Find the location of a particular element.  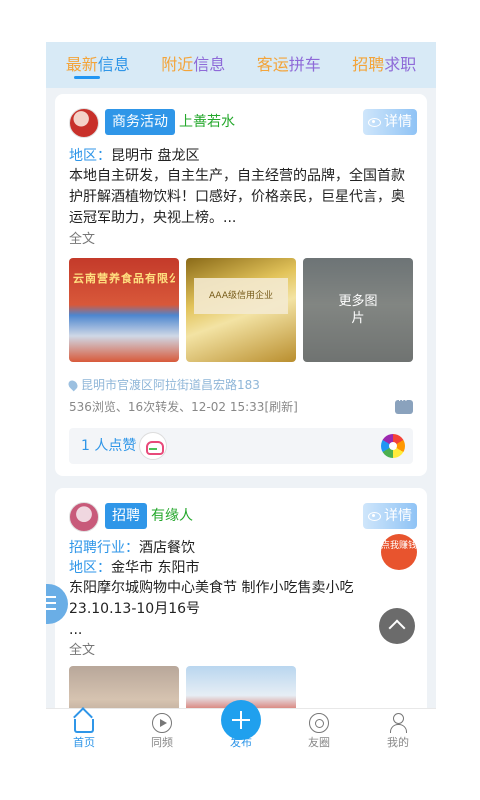

tab-jobs: 招聘求职 is located at coordinates (384, 65).